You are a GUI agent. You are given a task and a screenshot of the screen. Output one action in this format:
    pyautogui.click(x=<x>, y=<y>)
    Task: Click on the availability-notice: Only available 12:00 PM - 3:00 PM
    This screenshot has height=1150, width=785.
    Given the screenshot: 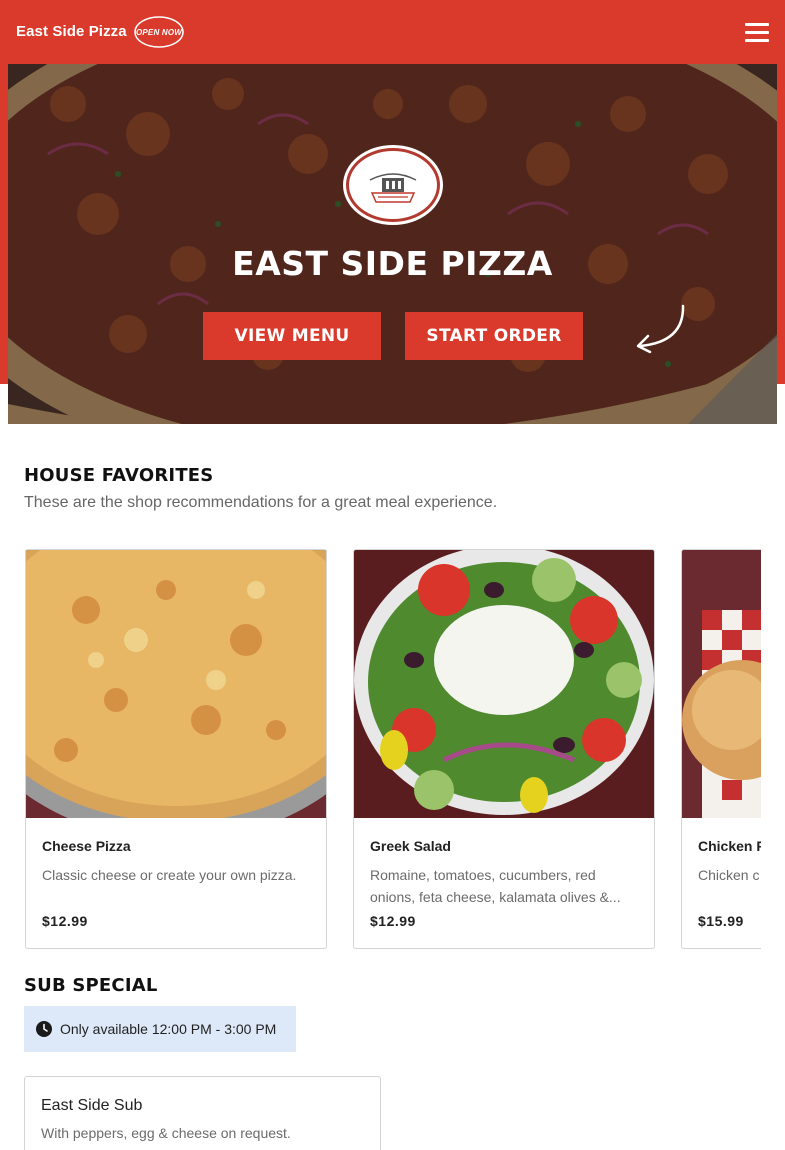 What is the action you would take?
    pyautogui.click(x=160, y=1029)
    